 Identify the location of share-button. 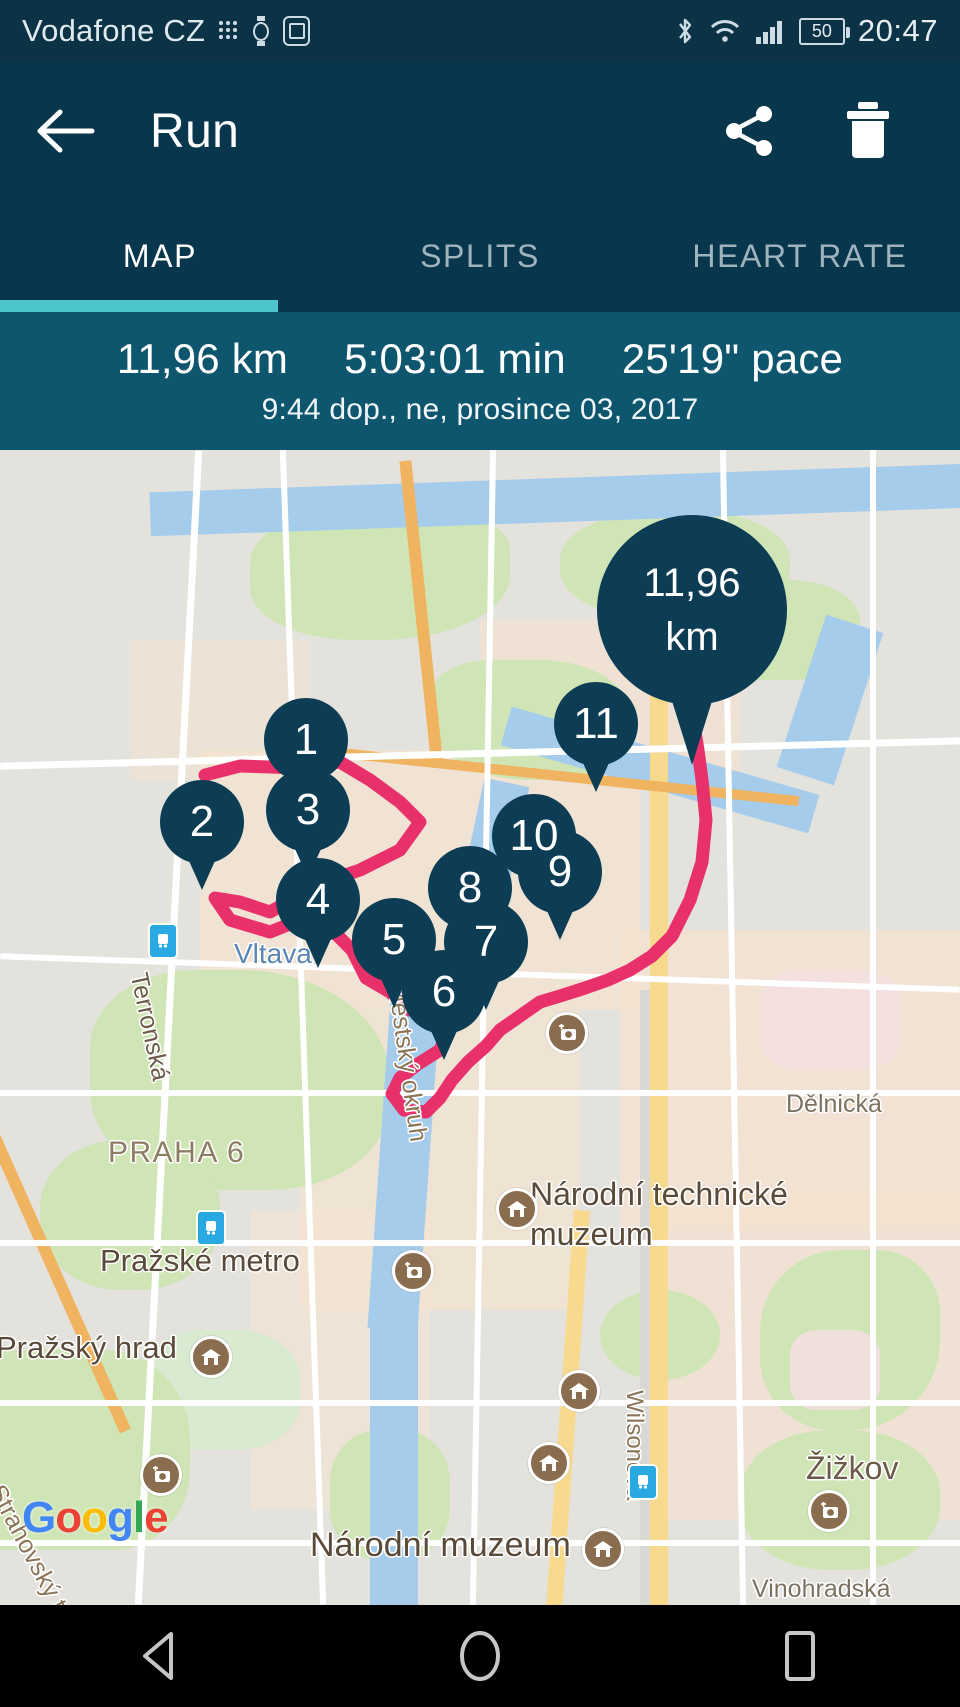
(750, 131).